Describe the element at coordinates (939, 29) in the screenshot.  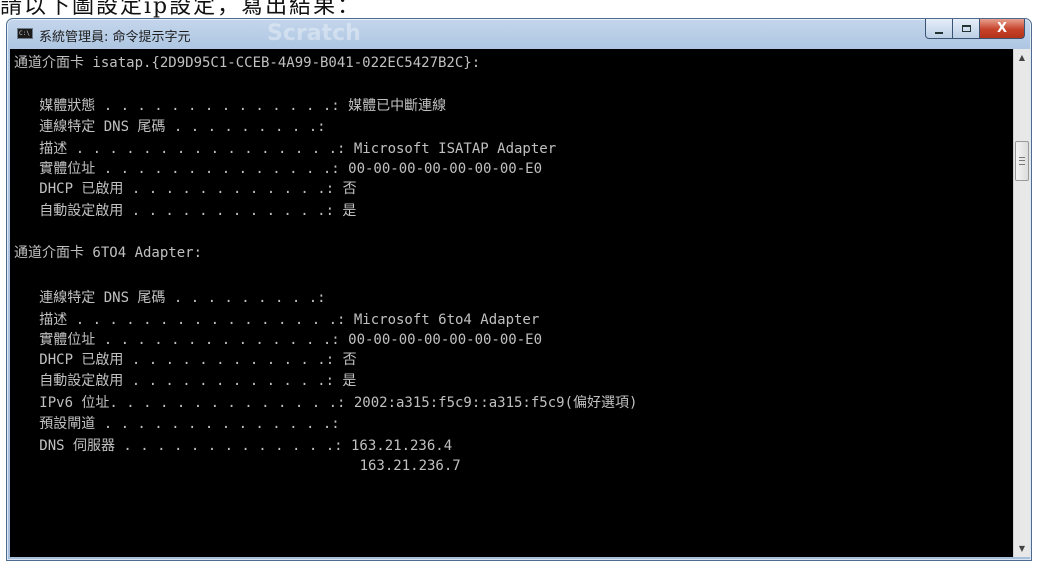
I see `minimize-button` at that location.